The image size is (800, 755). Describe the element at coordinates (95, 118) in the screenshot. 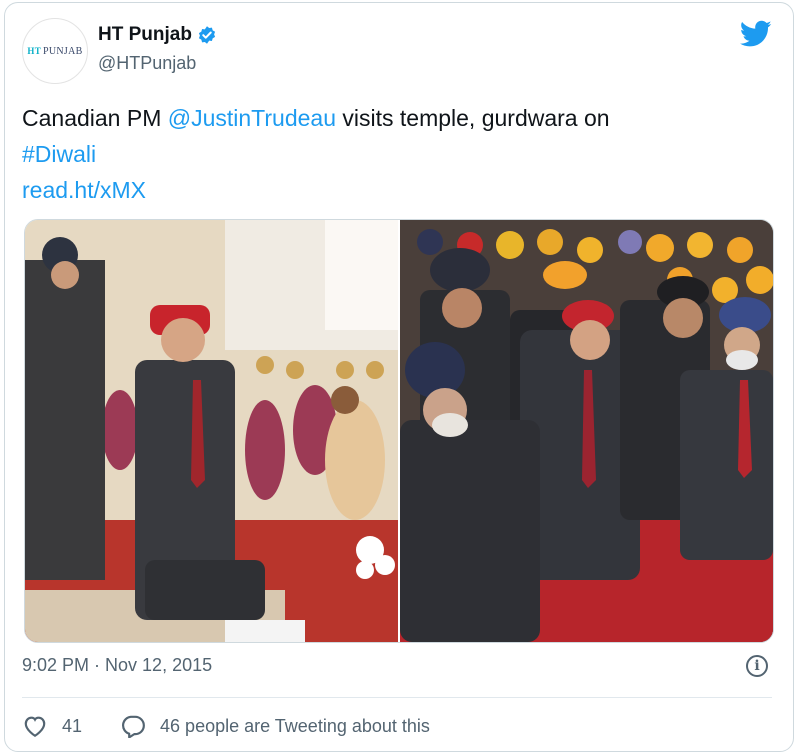

I see `tweet-text-part1: Canadian PM` at that location.